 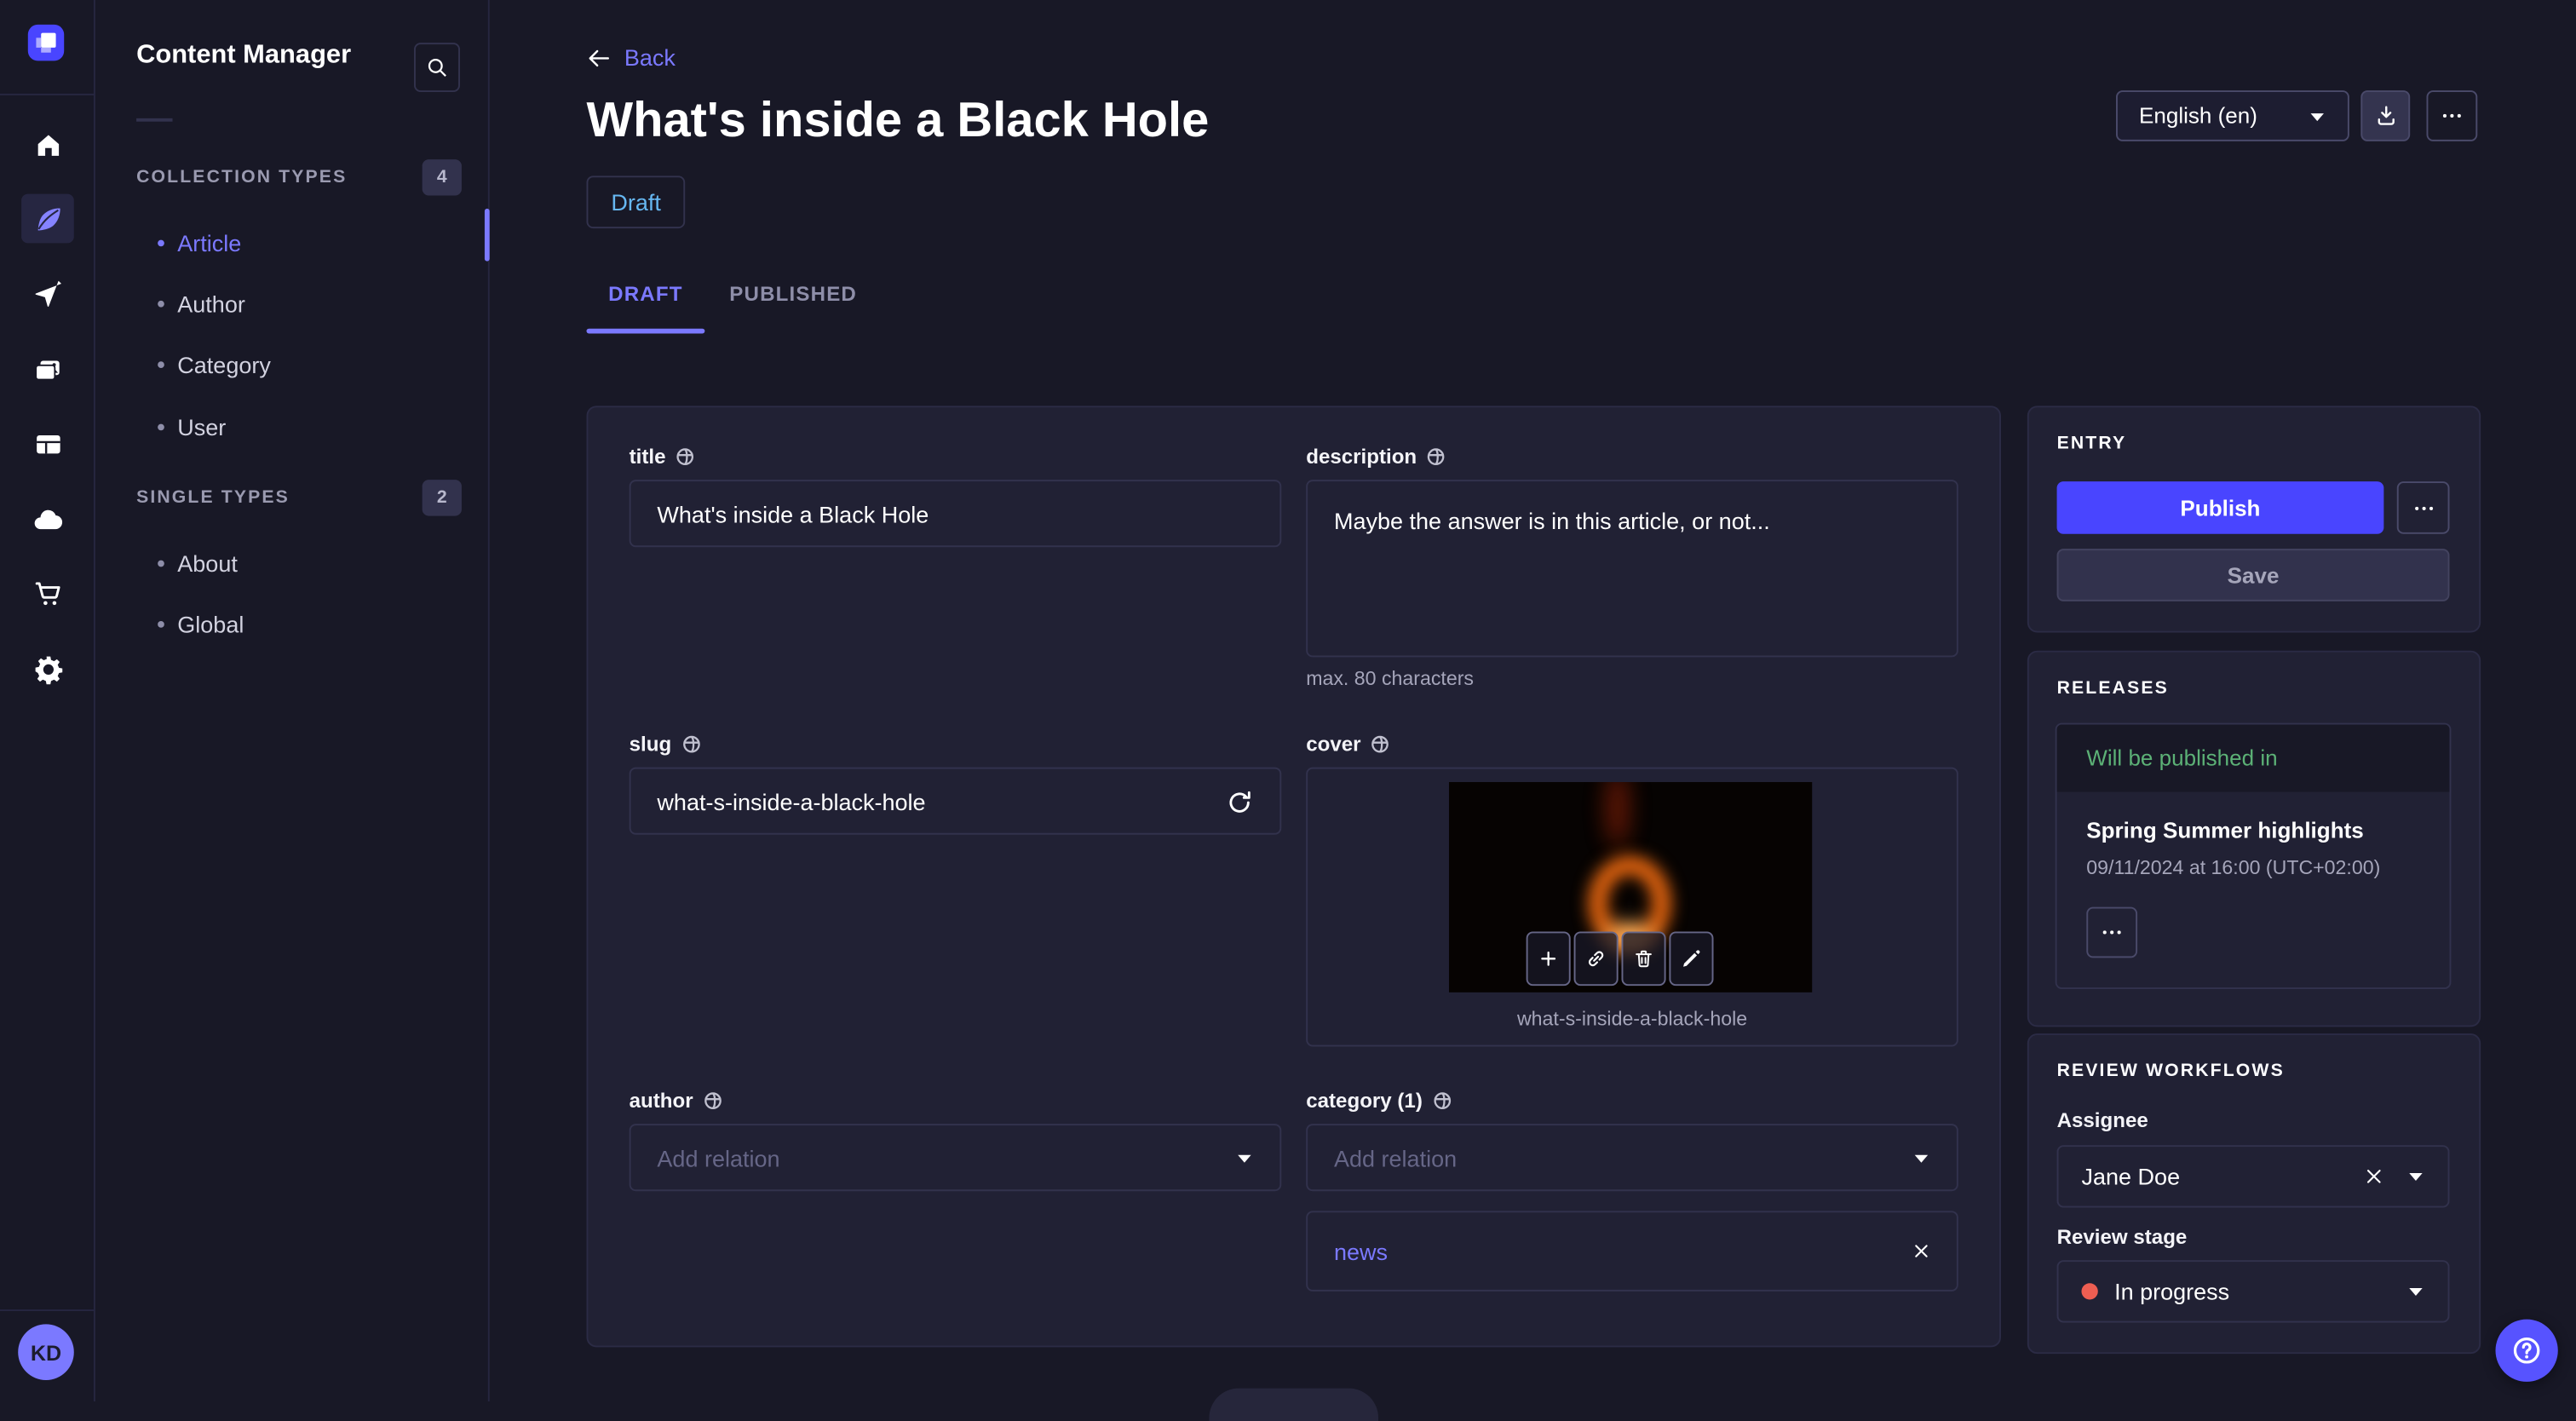 What do you see at coordinates (48, 1310) in the screenshot?
I see `rail-divider-bottom` at bounding box center [48, 1310].